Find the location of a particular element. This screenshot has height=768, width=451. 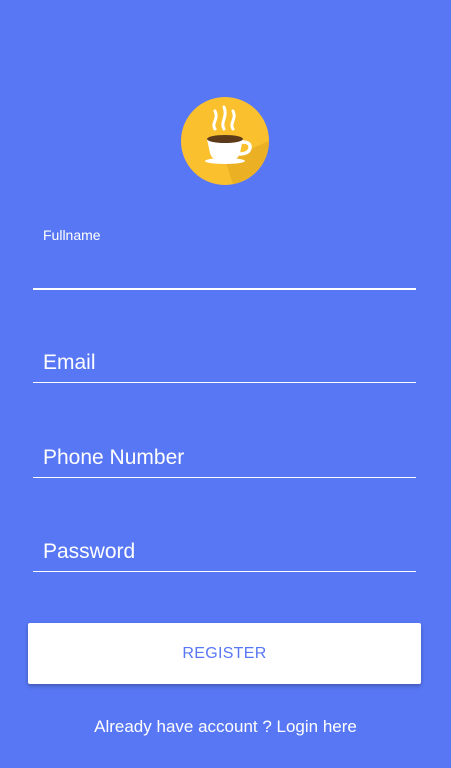

register-button: REGISTER is located at coordinates (224, 653).